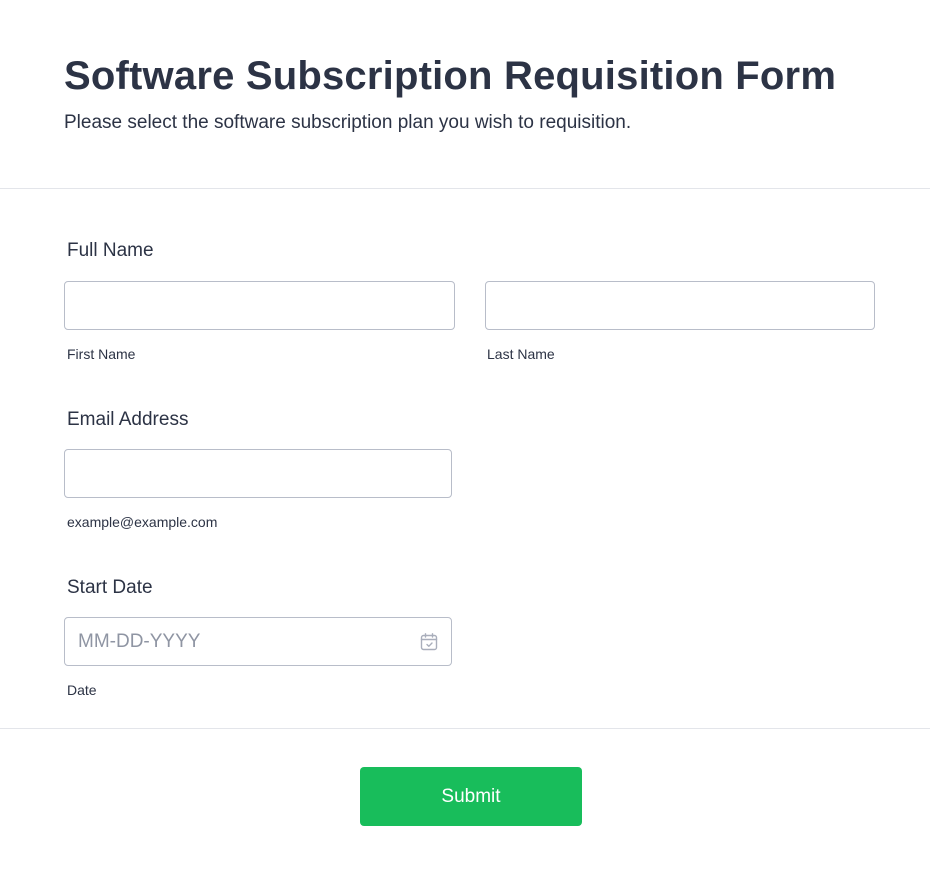 The image size is (930, 876). What do you see at coordinates (82, 690) in the screenshot?
I see `start-date-sublabel: Date` at bounding box center [82, 690].